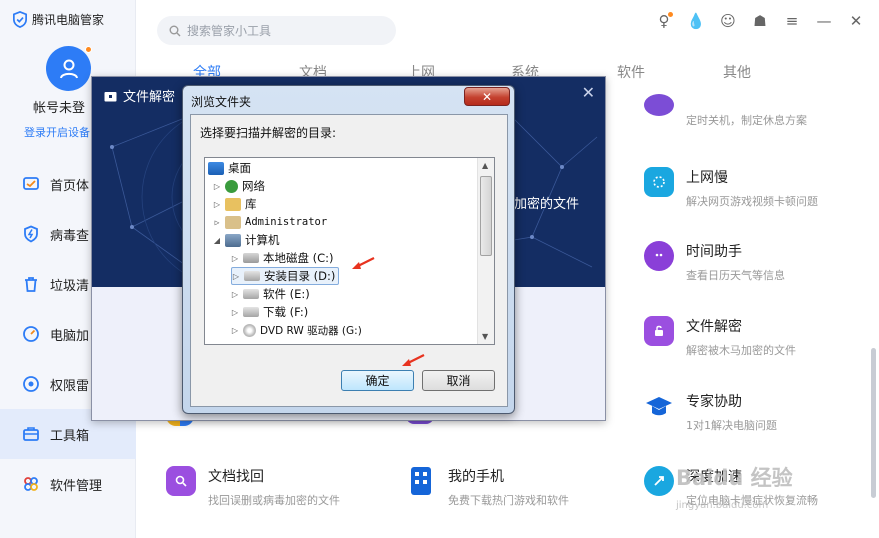 This screenshot has width=879, height=538. Describe the element at coordinates (282, 258) in the screenshot. I see `tree-item-disk-c: ▷ 本地磁盘 (C:)` at that location.